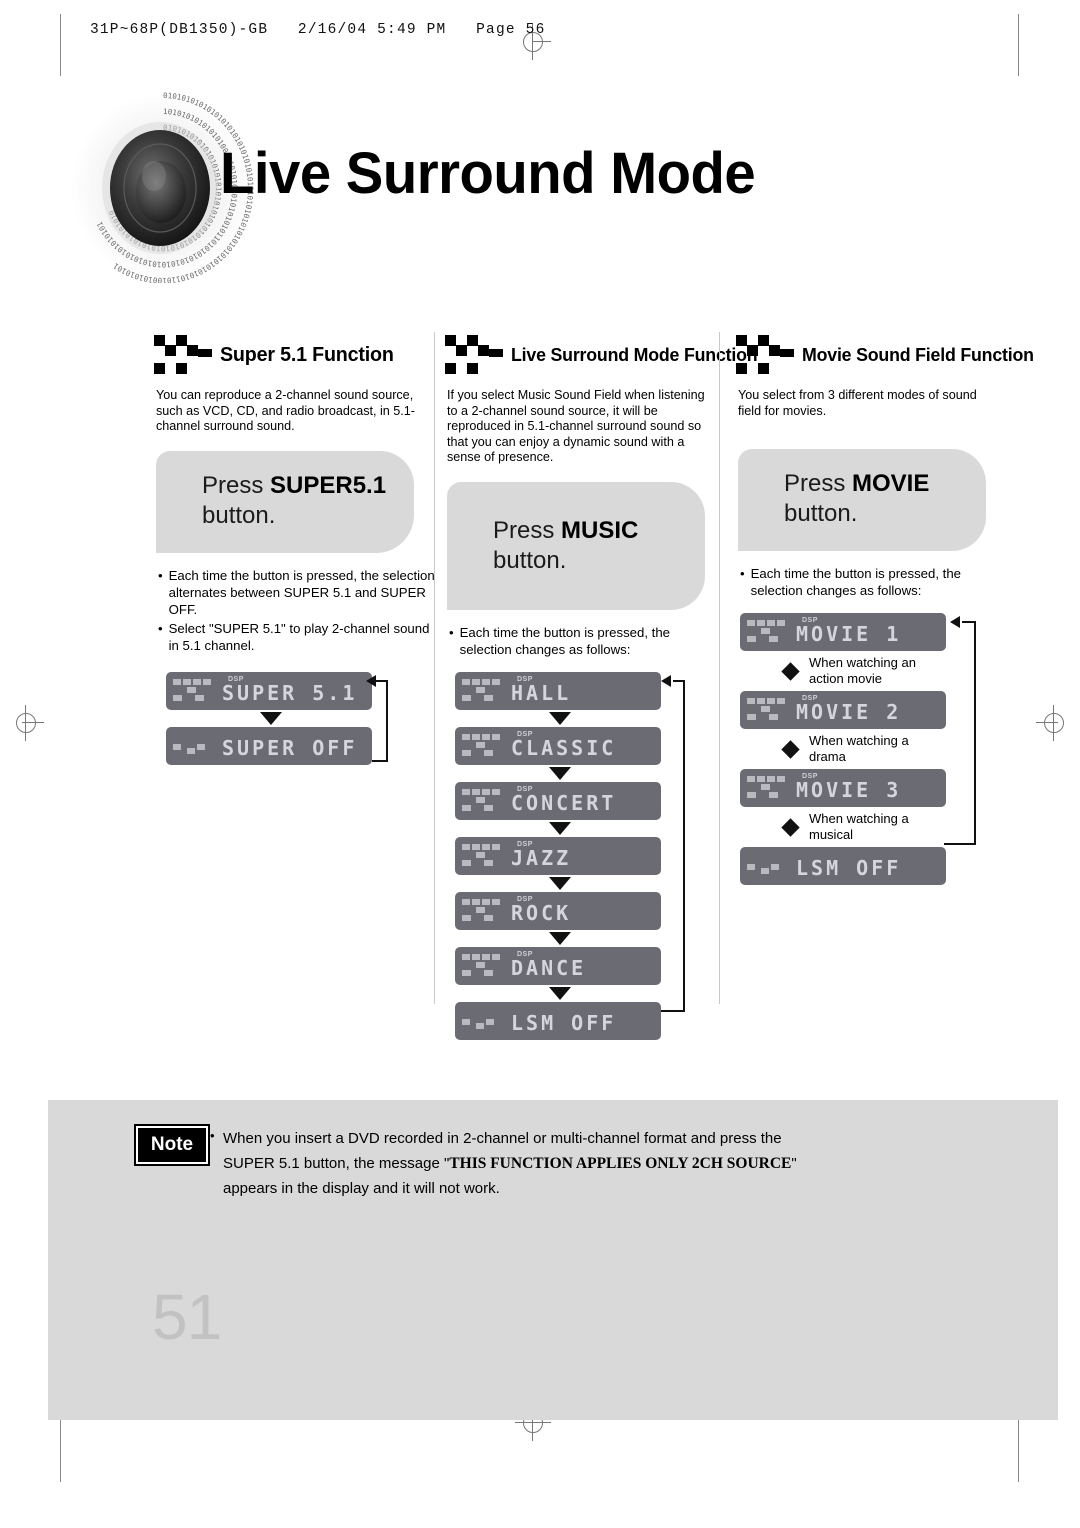 Image resolution: width=1080 pixels, height=1528 pixels. What do you see at coordinates (26, 723) in the screenshot?
I see `registration-mark-left` at bounding box center [26, 723].